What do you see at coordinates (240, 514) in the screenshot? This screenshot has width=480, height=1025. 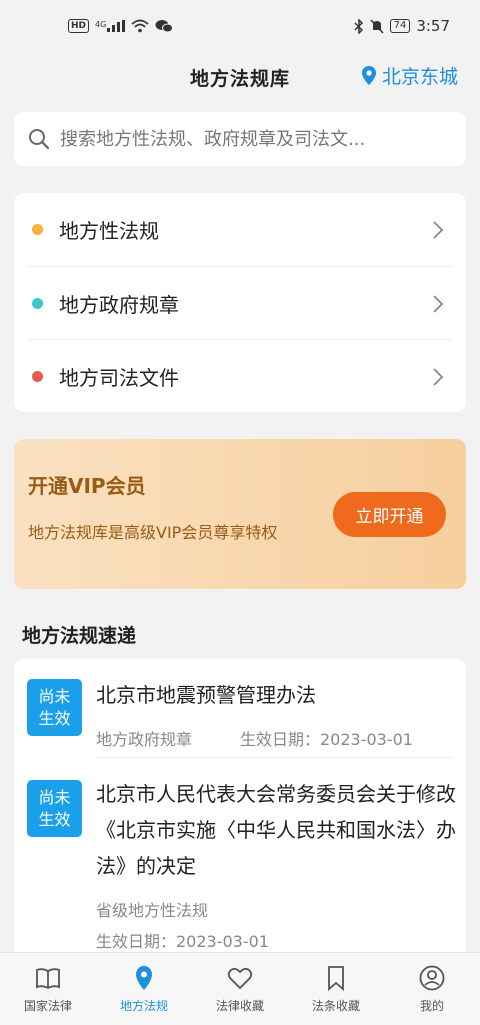 I see `vip-banner: 开通VIP会员 地方法规库是高级VIP会员尊享特权 立即开通` at bounding box center [240, 514].